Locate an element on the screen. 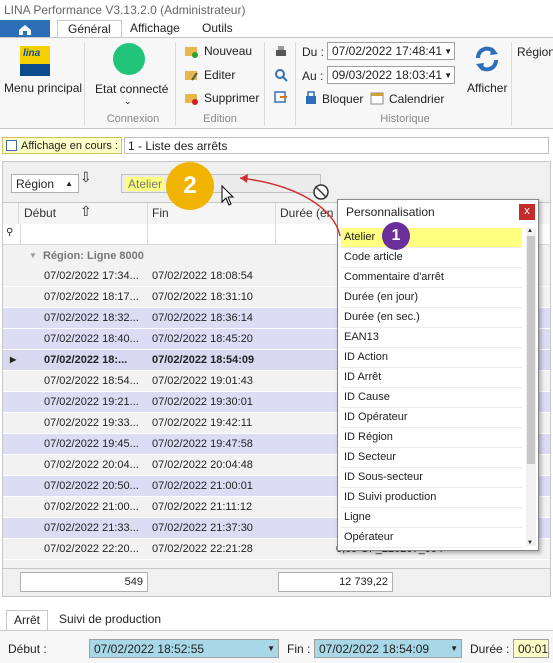 Image resolution: width=553 pixels, height=663 pixels. detail-tabs: Arrêt Suivi de production is located at coordinates (276, 620).